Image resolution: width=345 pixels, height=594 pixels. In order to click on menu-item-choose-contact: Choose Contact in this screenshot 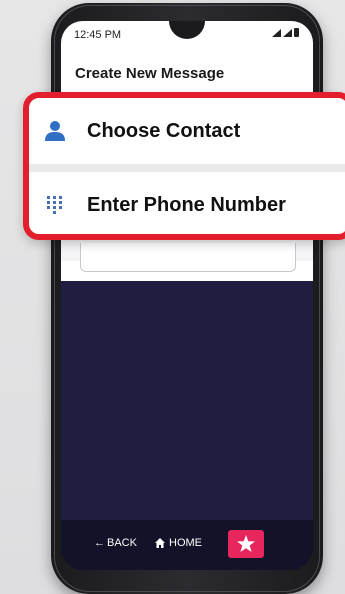, I will do `click(187, 131)`.